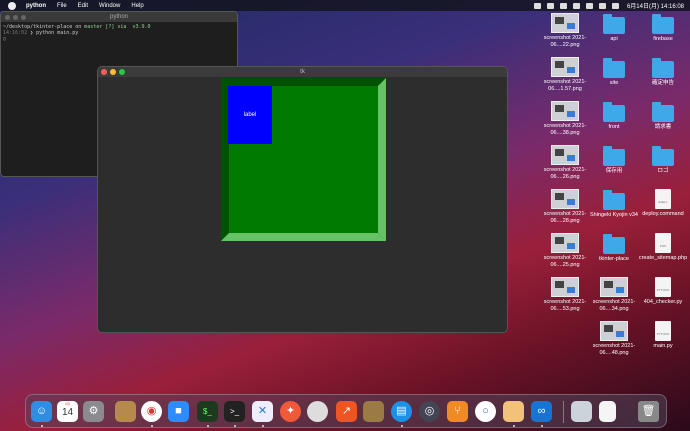 This screenshot has height=431, width=690. I want to click on network-radar-icon: ◎, so click(429, 411).